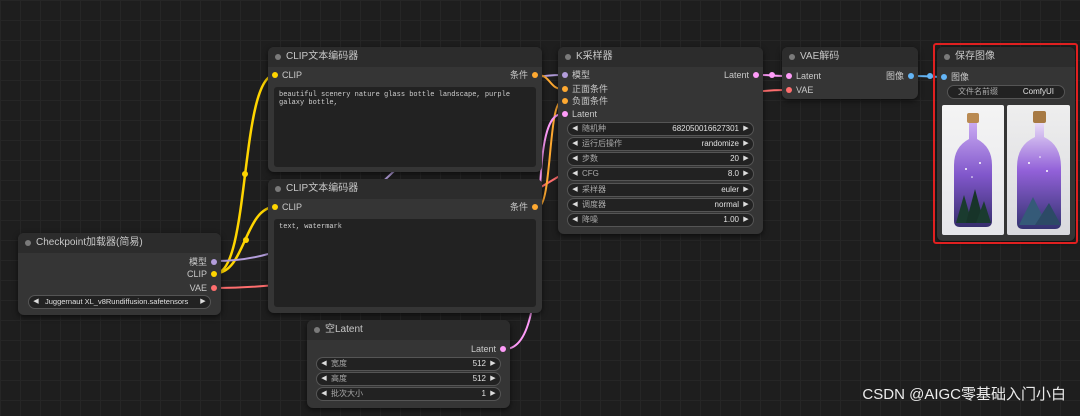  I want to click on vae-decode-node: VAE解码 Latent 图像 VAE, so click(850, 73).